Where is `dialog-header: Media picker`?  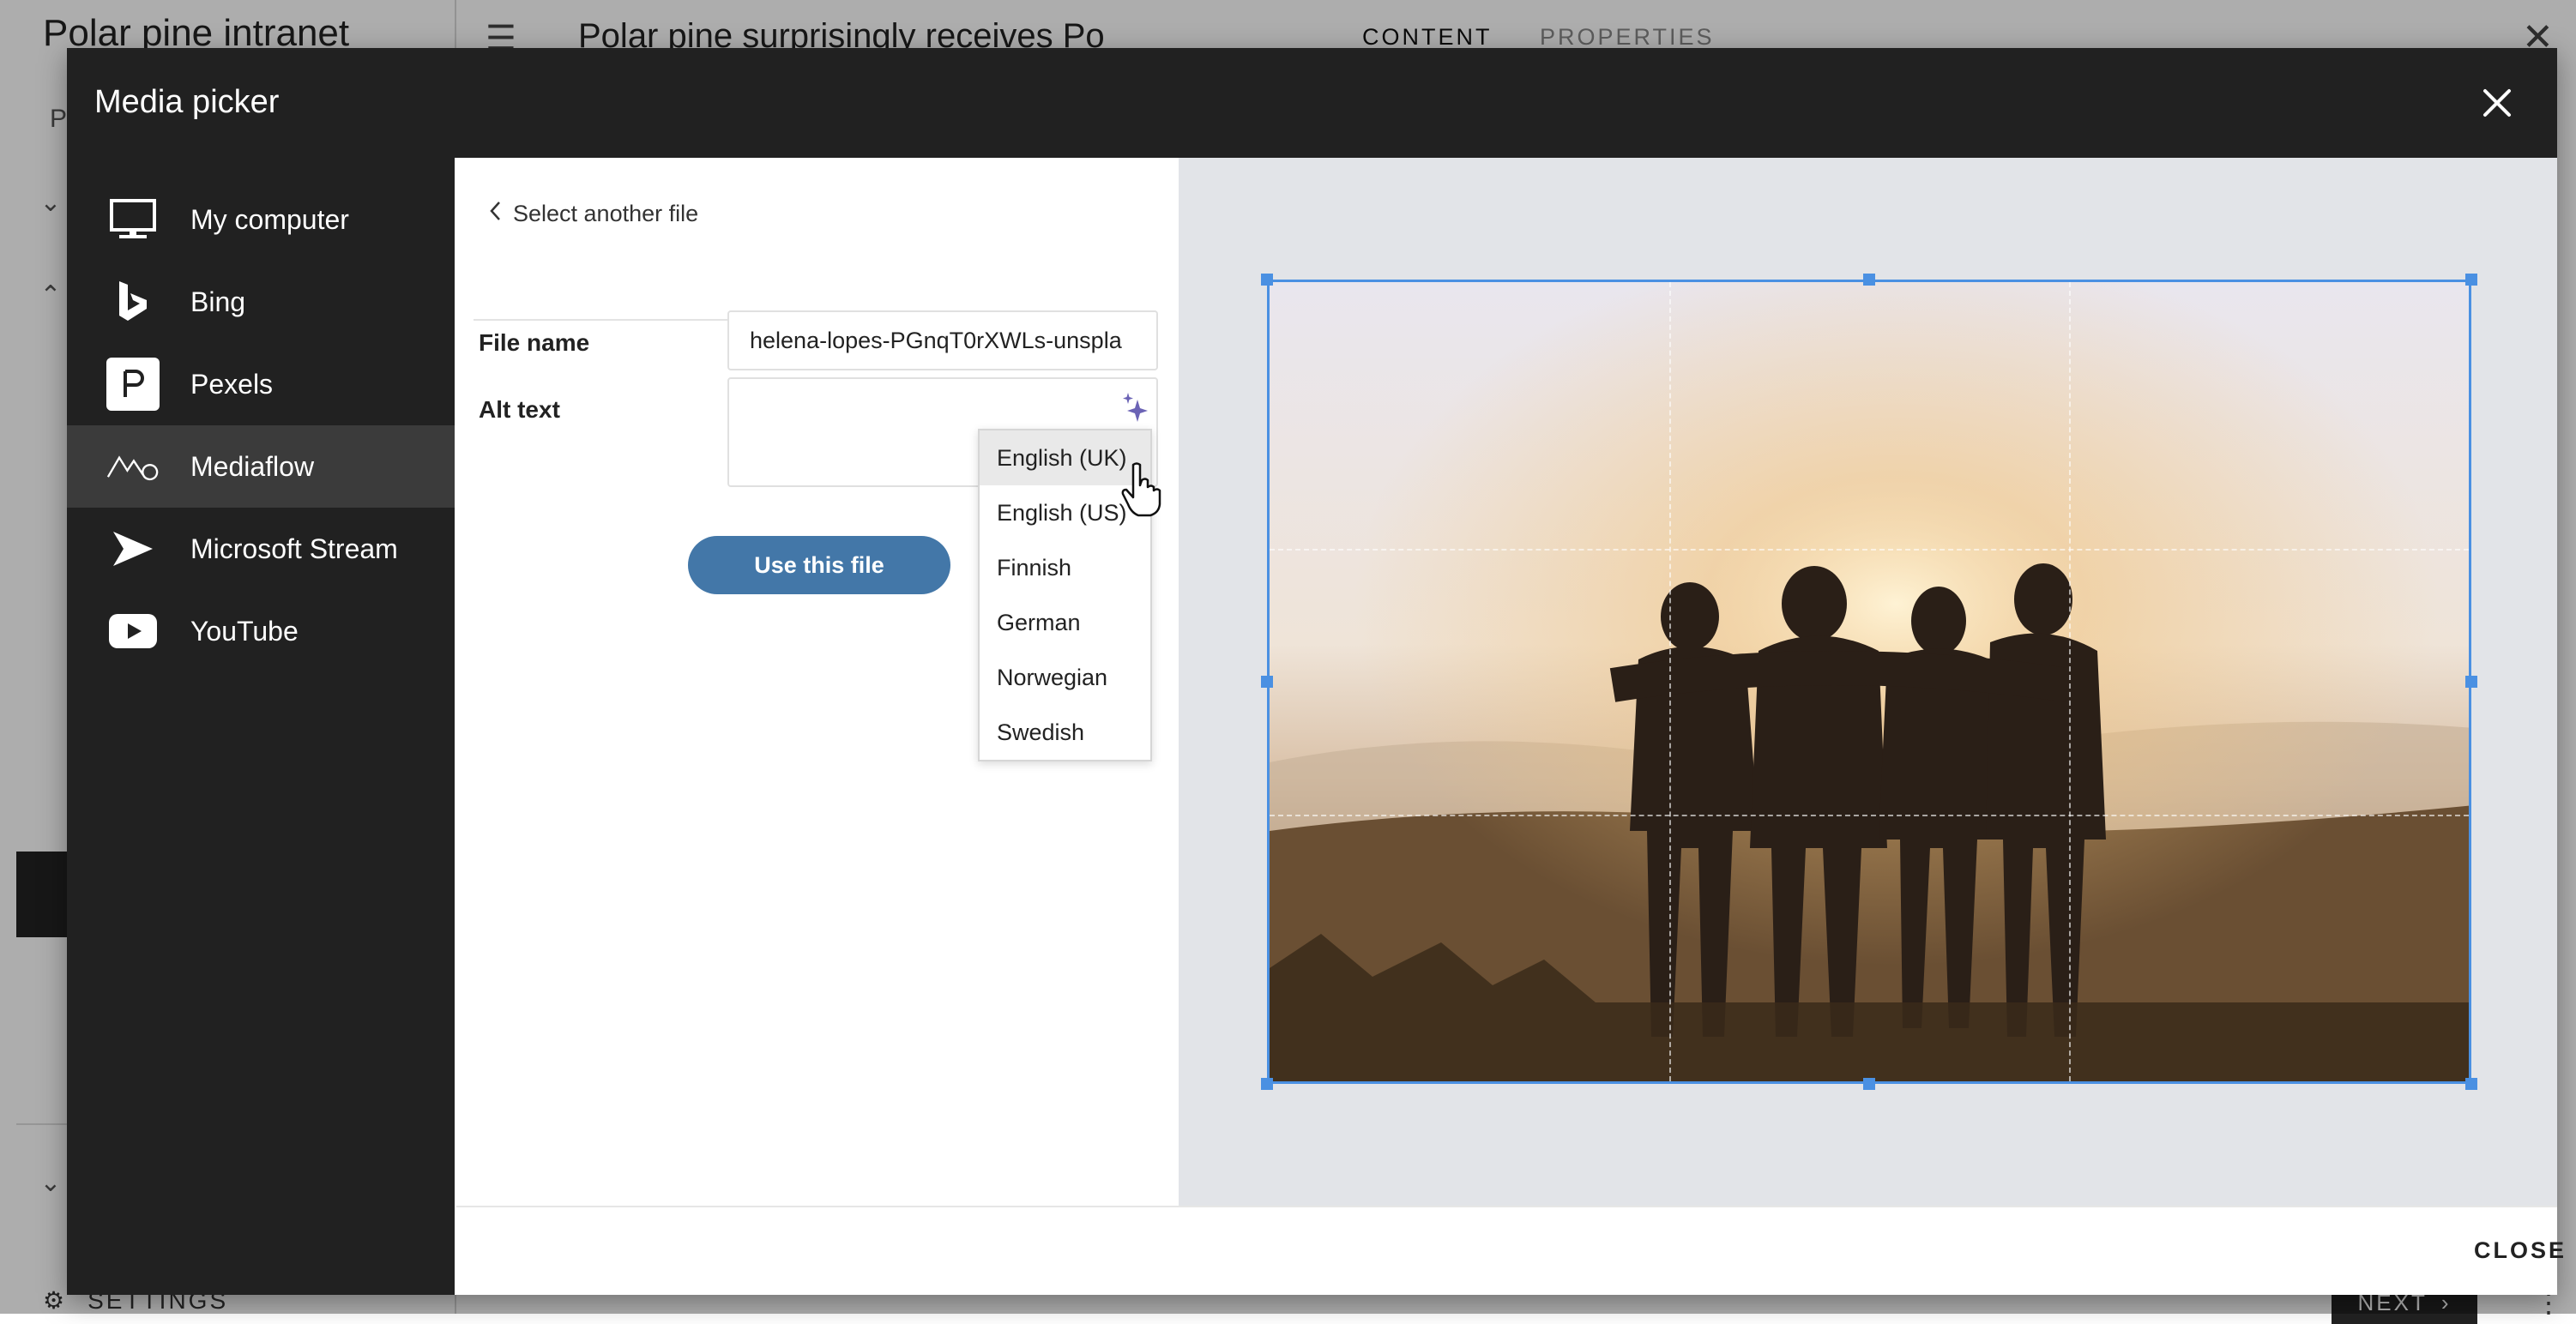
dialog-header: Media picker is located at coordinates (1312, 103).